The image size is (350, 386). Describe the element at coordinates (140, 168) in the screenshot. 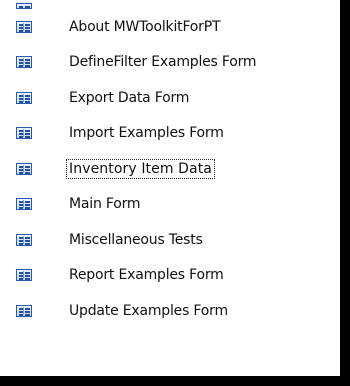

I see `list-item-label: Inventory Item Data` at that location.